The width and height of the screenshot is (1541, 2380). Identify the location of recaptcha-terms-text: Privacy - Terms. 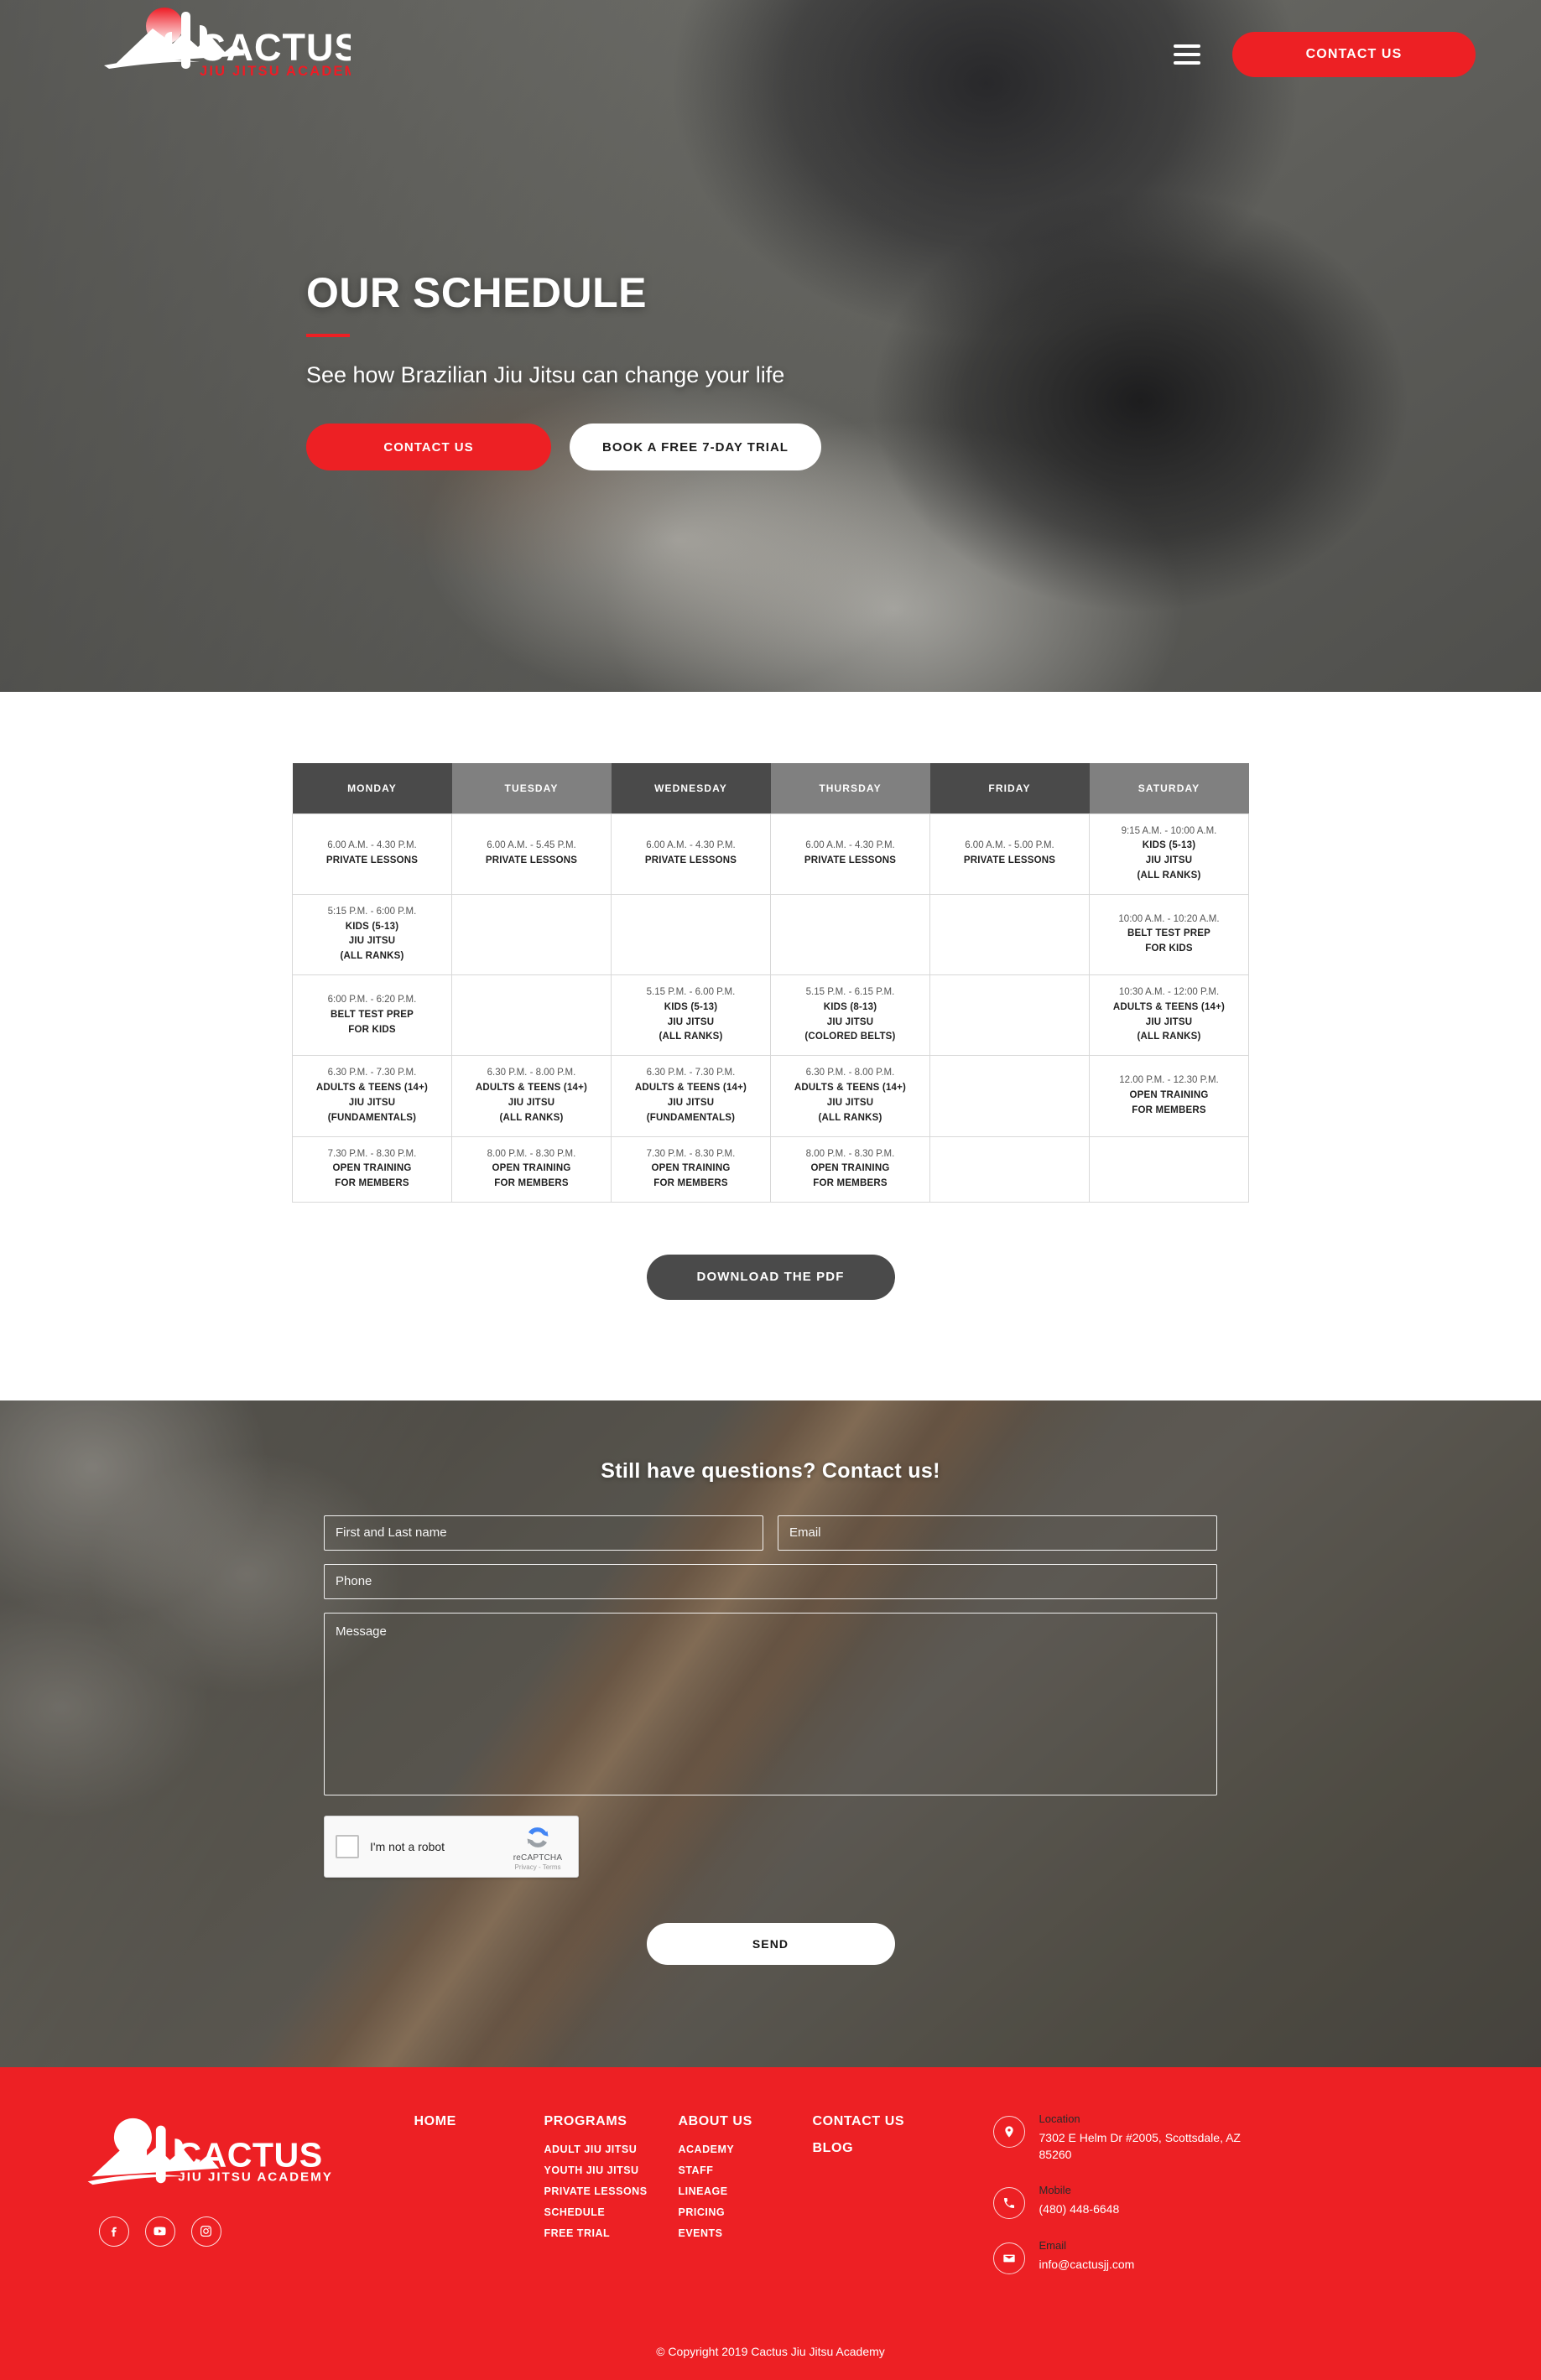
(538, 1867).